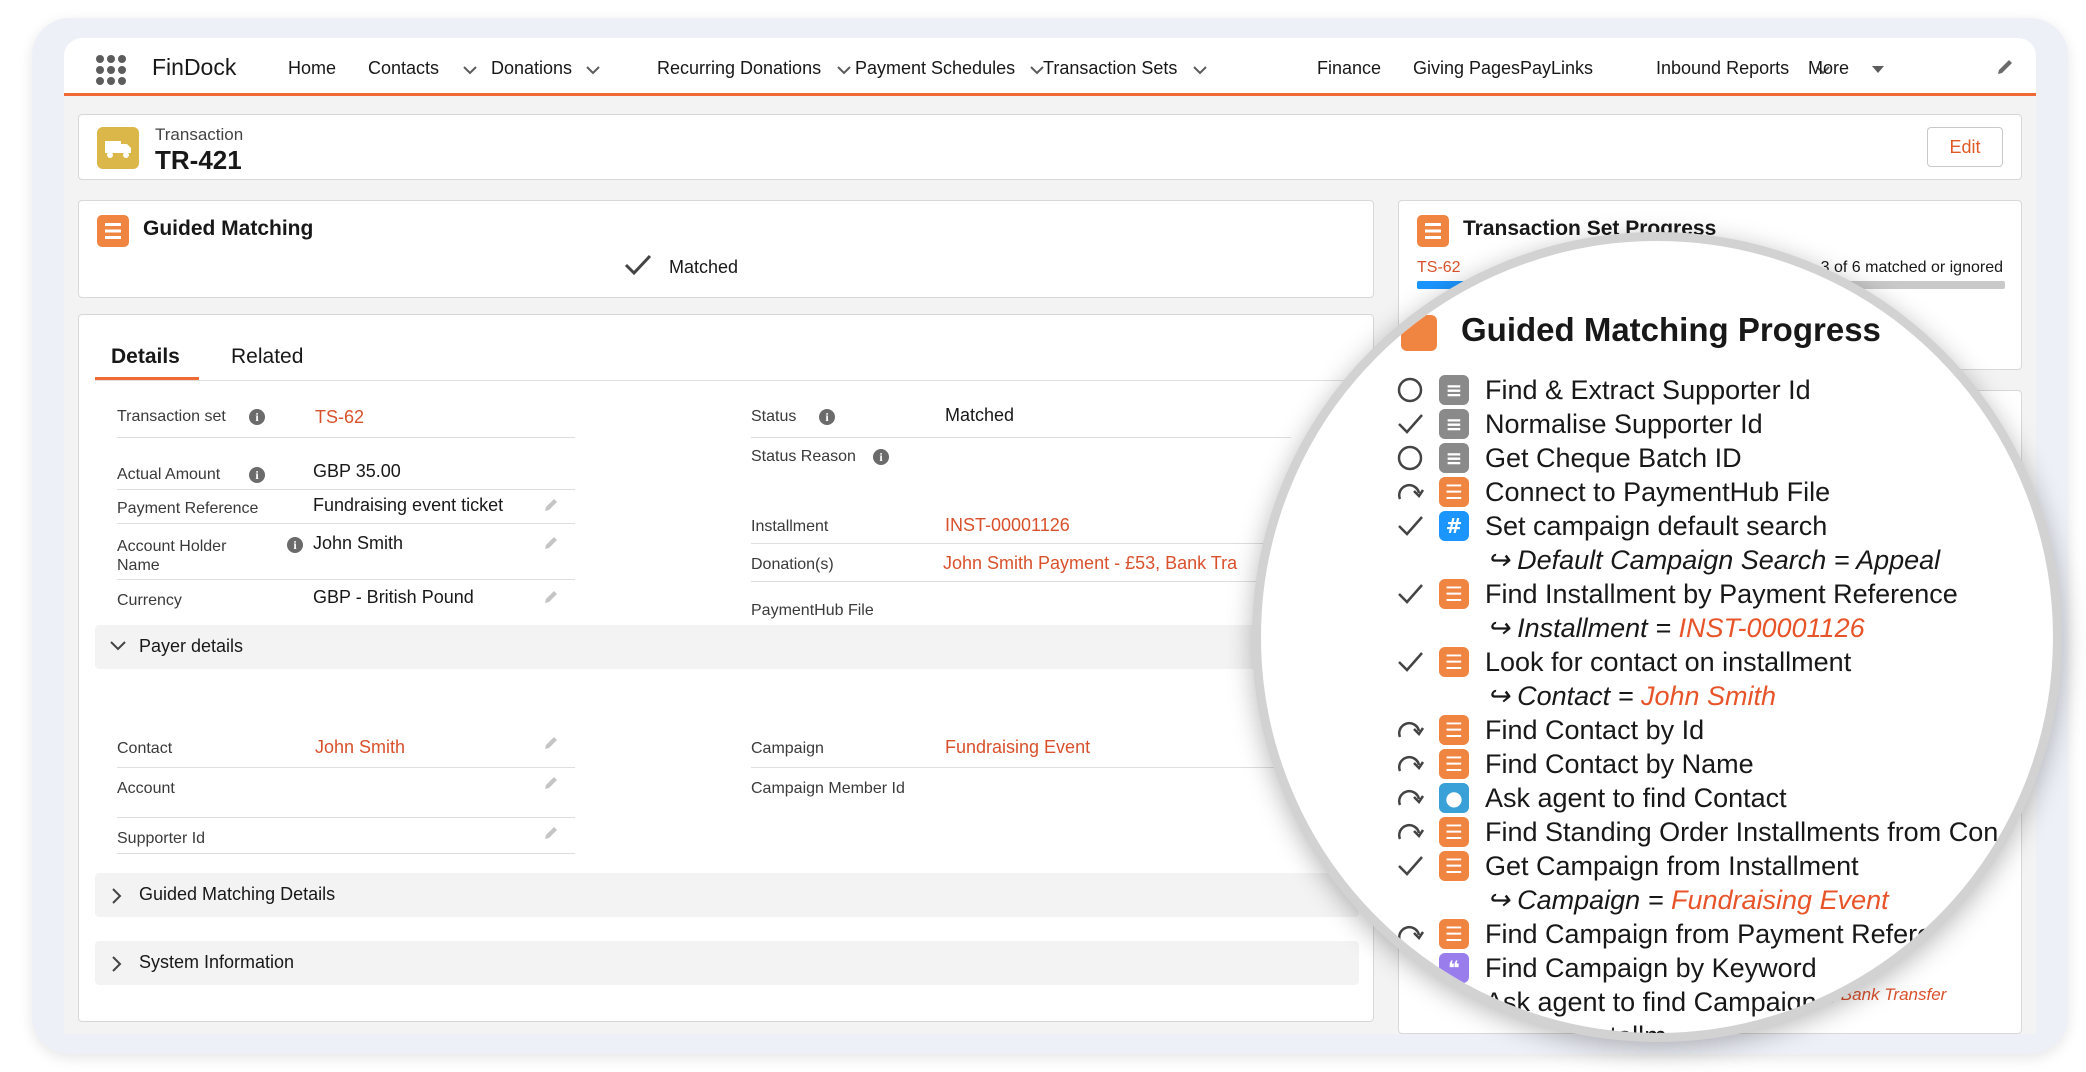 The width and height of the screenshot is (2086, 1072). Describe the element at coordinates (171, 416) in the screenshot. I see `field-label-transaction-set: Transaction set` at that location.